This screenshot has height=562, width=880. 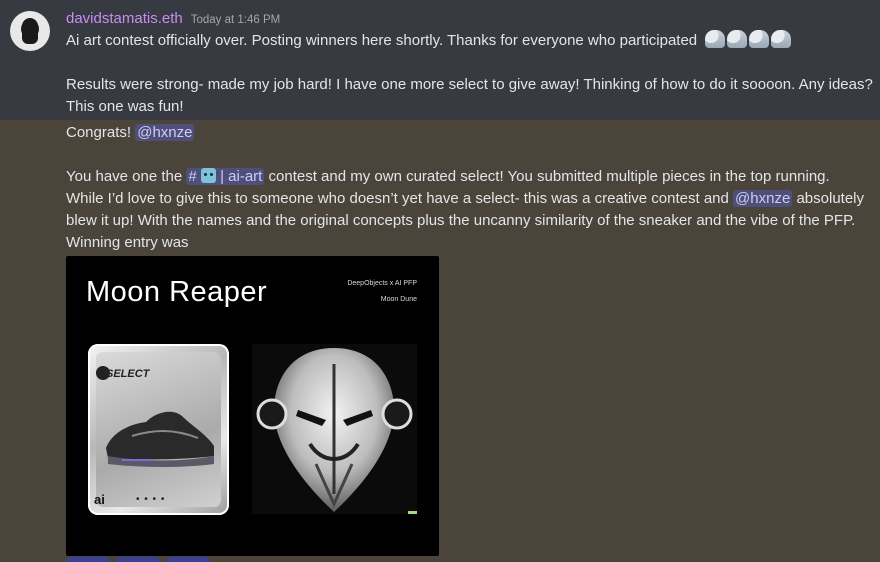 I want to click on avatar-figure, so click(x=30, y=31).